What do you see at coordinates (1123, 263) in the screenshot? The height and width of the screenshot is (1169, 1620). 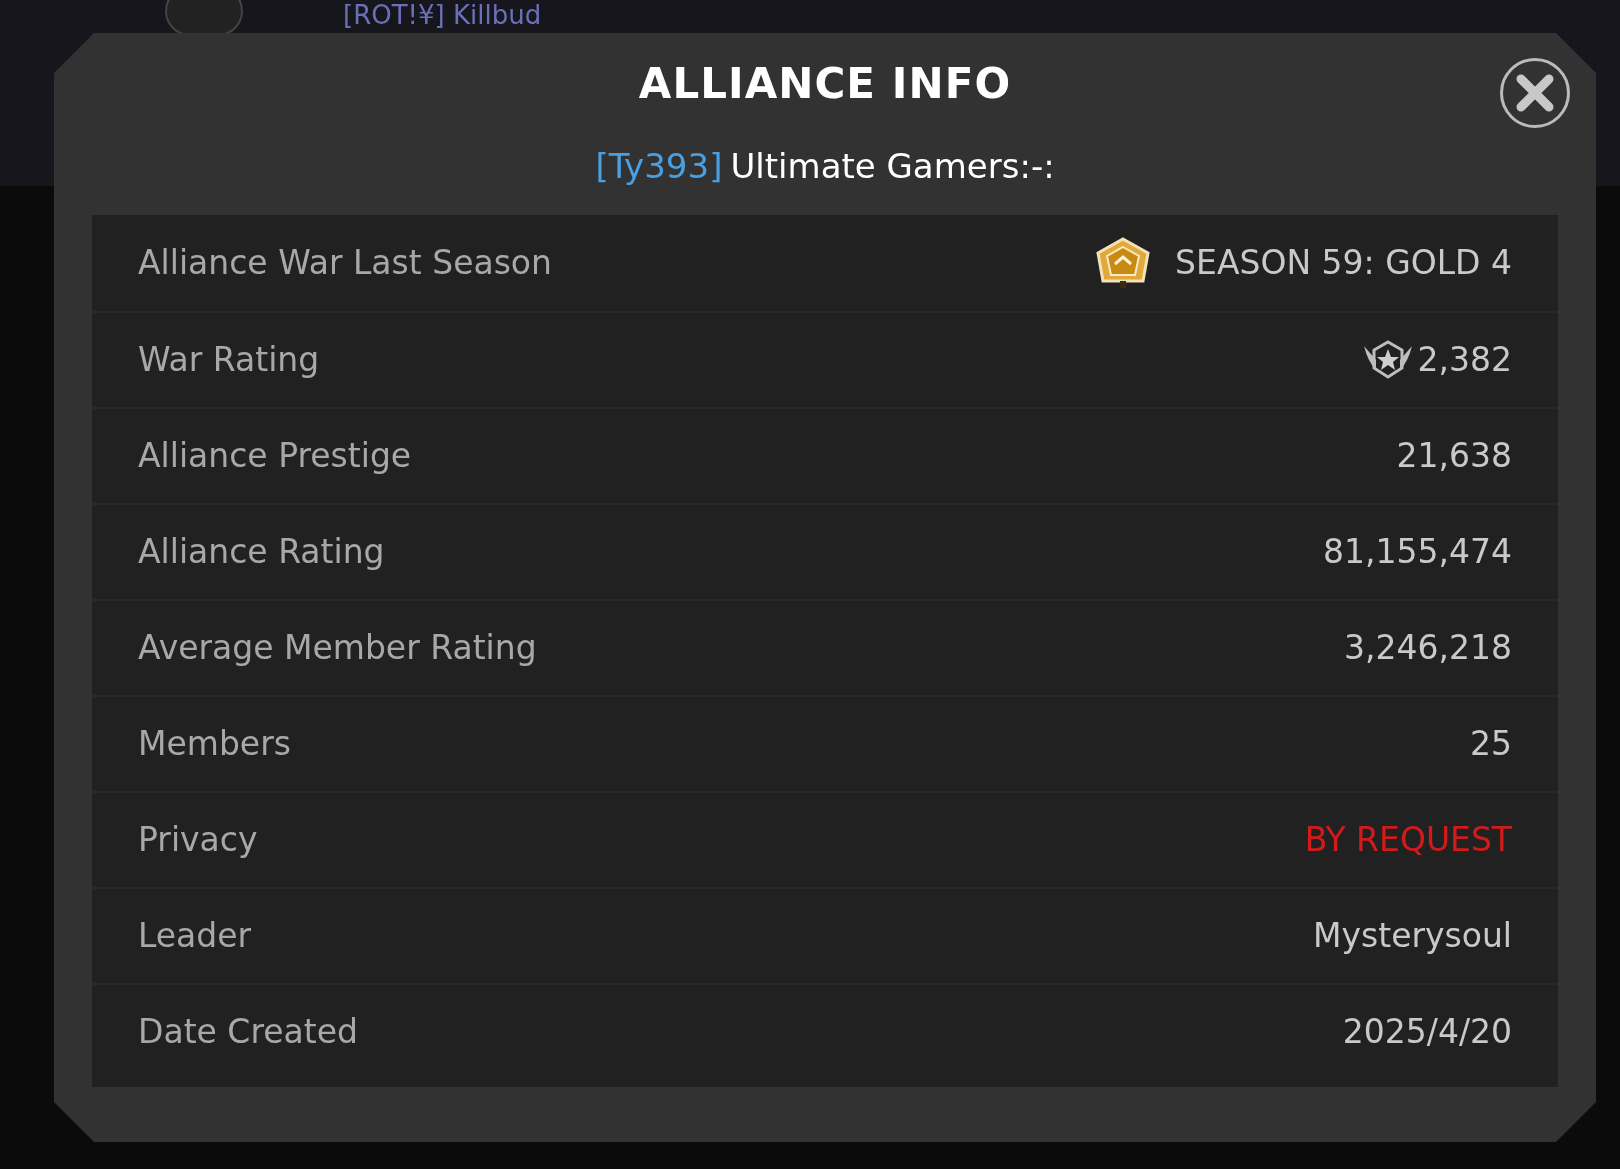 I see `pentagon-badge-icon` at bounding box center [1123, 263].